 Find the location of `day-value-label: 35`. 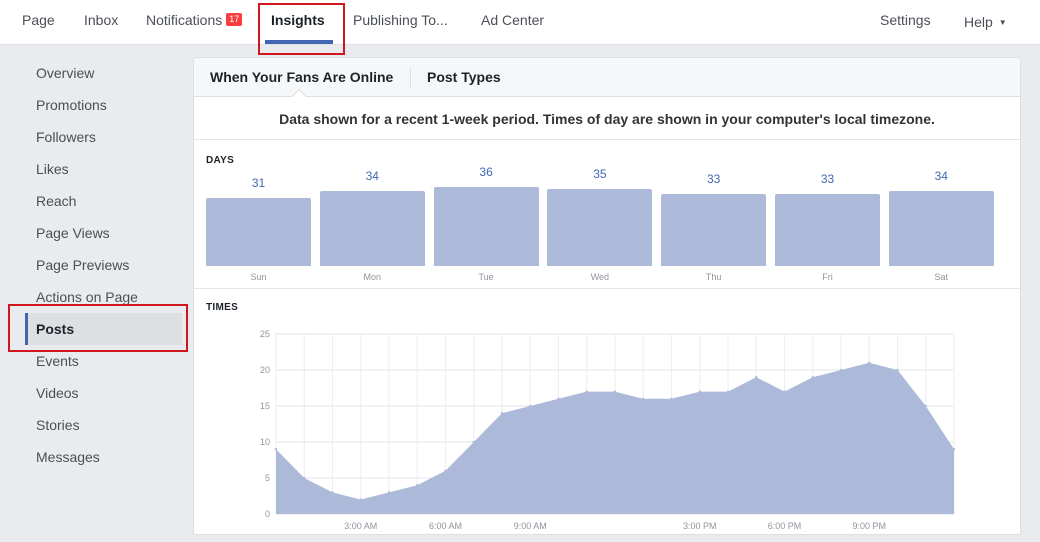

day-value-label: 35 is located at coordinates (600, 174).